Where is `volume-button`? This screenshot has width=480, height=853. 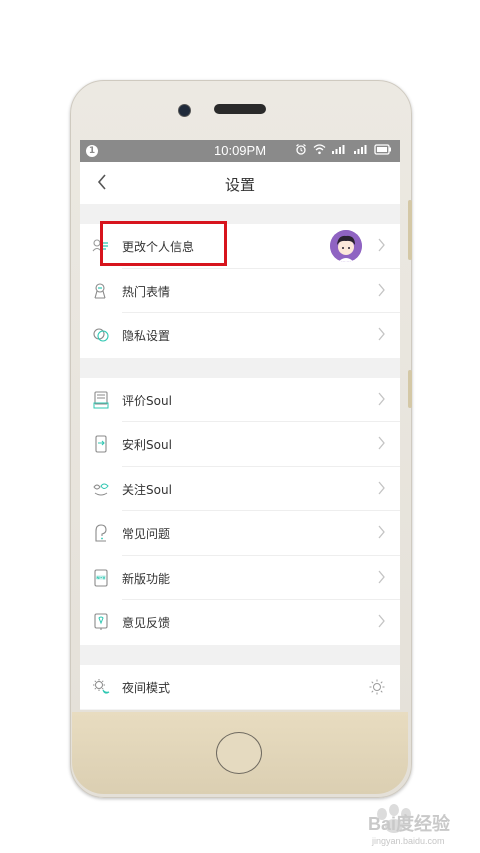 volume-button is located at coordinates (410, 230).